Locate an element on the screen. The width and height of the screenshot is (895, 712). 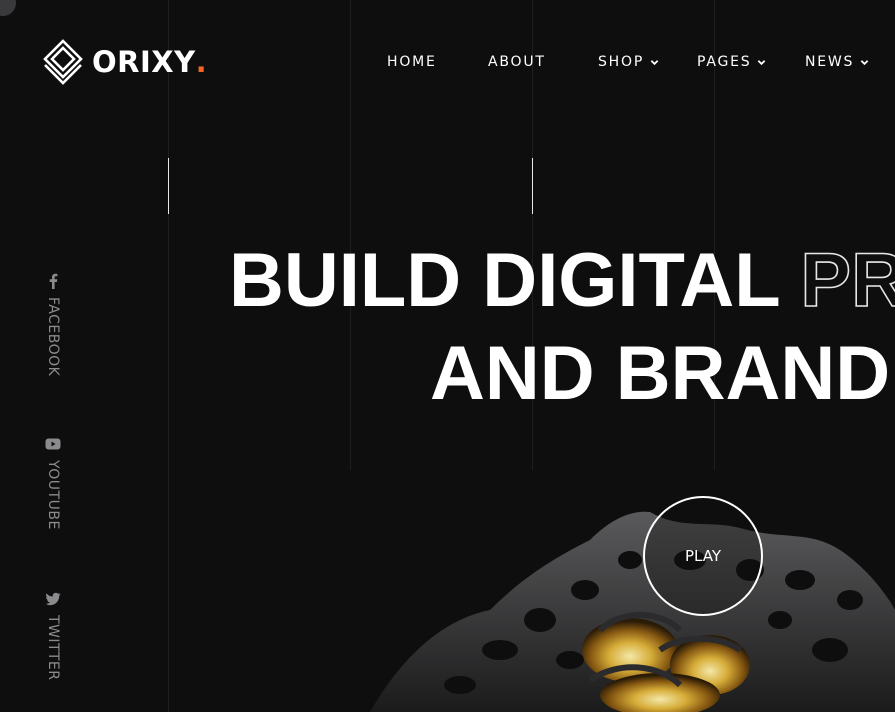
social-youtube-label: YOUTUBE is located at coordinates (53, 495).